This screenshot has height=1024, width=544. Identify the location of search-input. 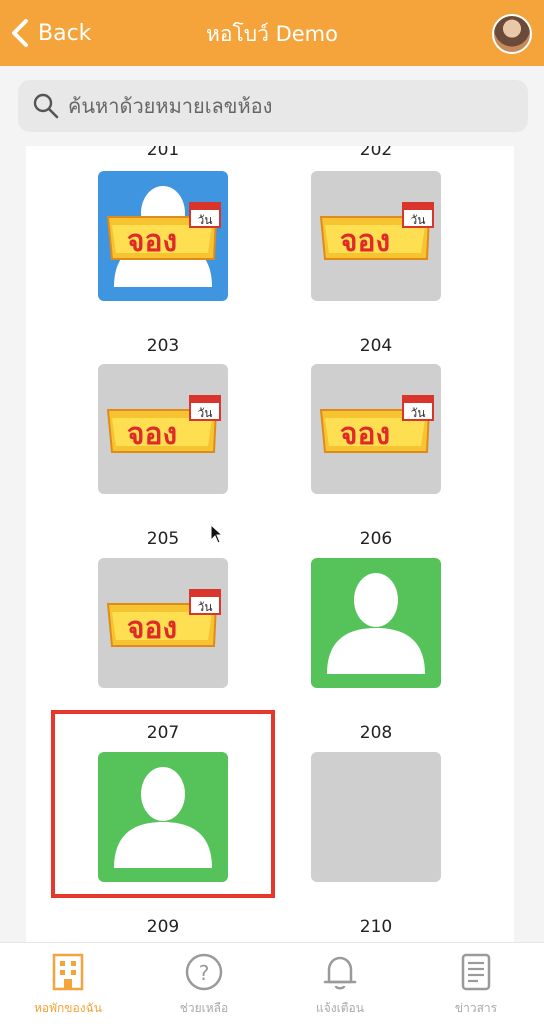
(288, 106).